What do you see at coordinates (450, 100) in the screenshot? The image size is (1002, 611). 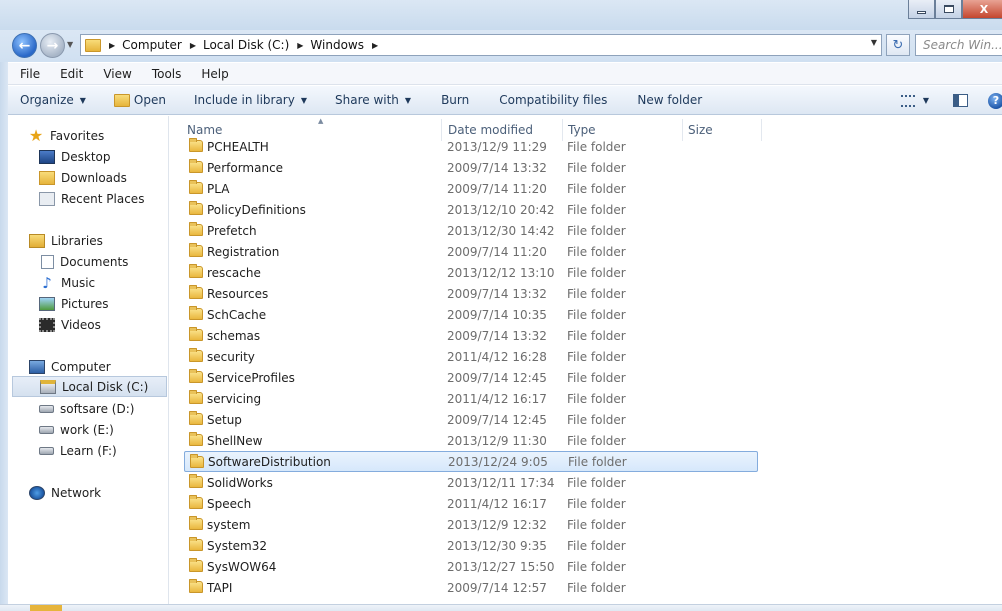 I see `burn-button: Burn` at bounding box center [450, 100].